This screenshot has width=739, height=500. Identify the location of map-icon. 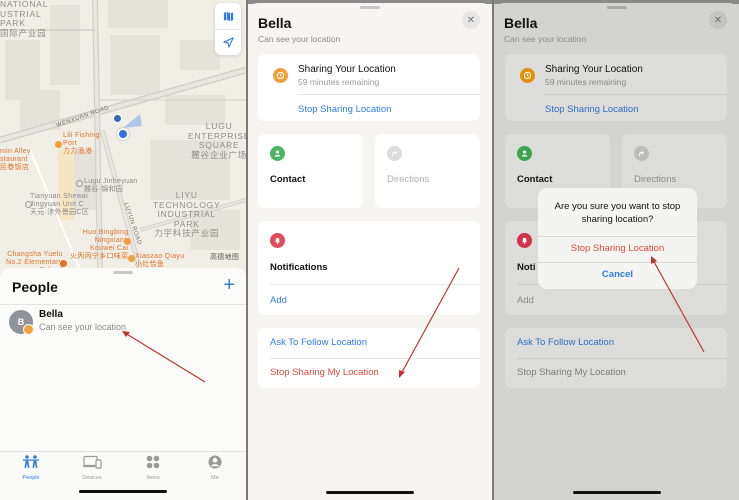
(228, 16).